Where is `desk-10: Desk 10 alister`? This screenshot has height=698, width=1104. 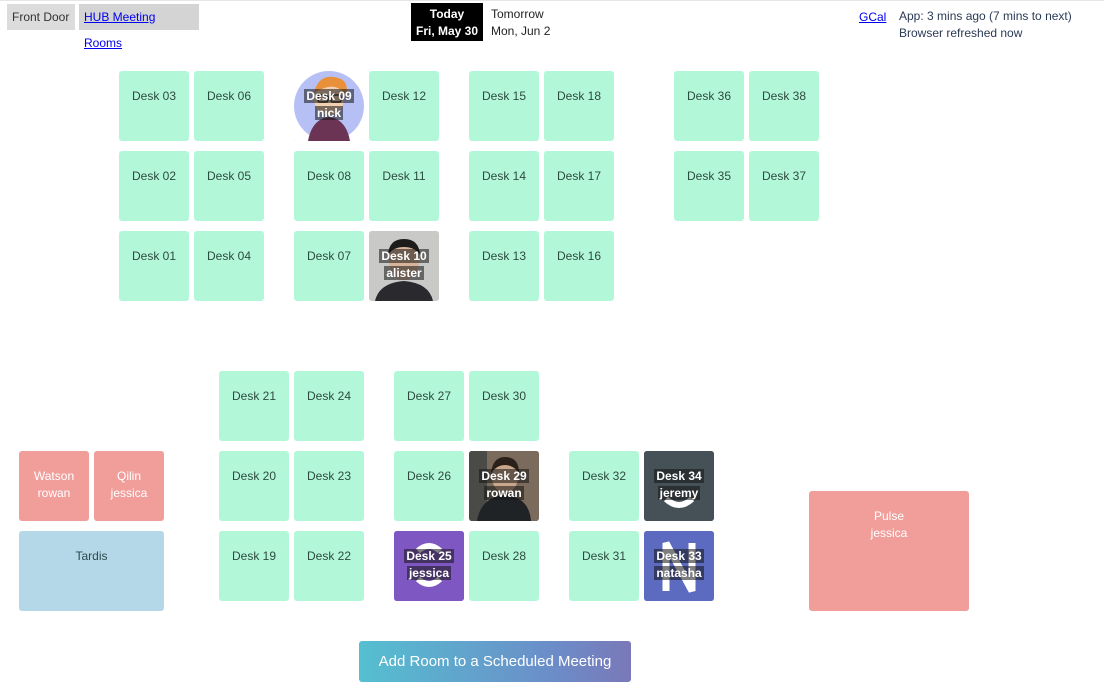
desk-10: Desk 10 alister is located at coordinates (404, 266).